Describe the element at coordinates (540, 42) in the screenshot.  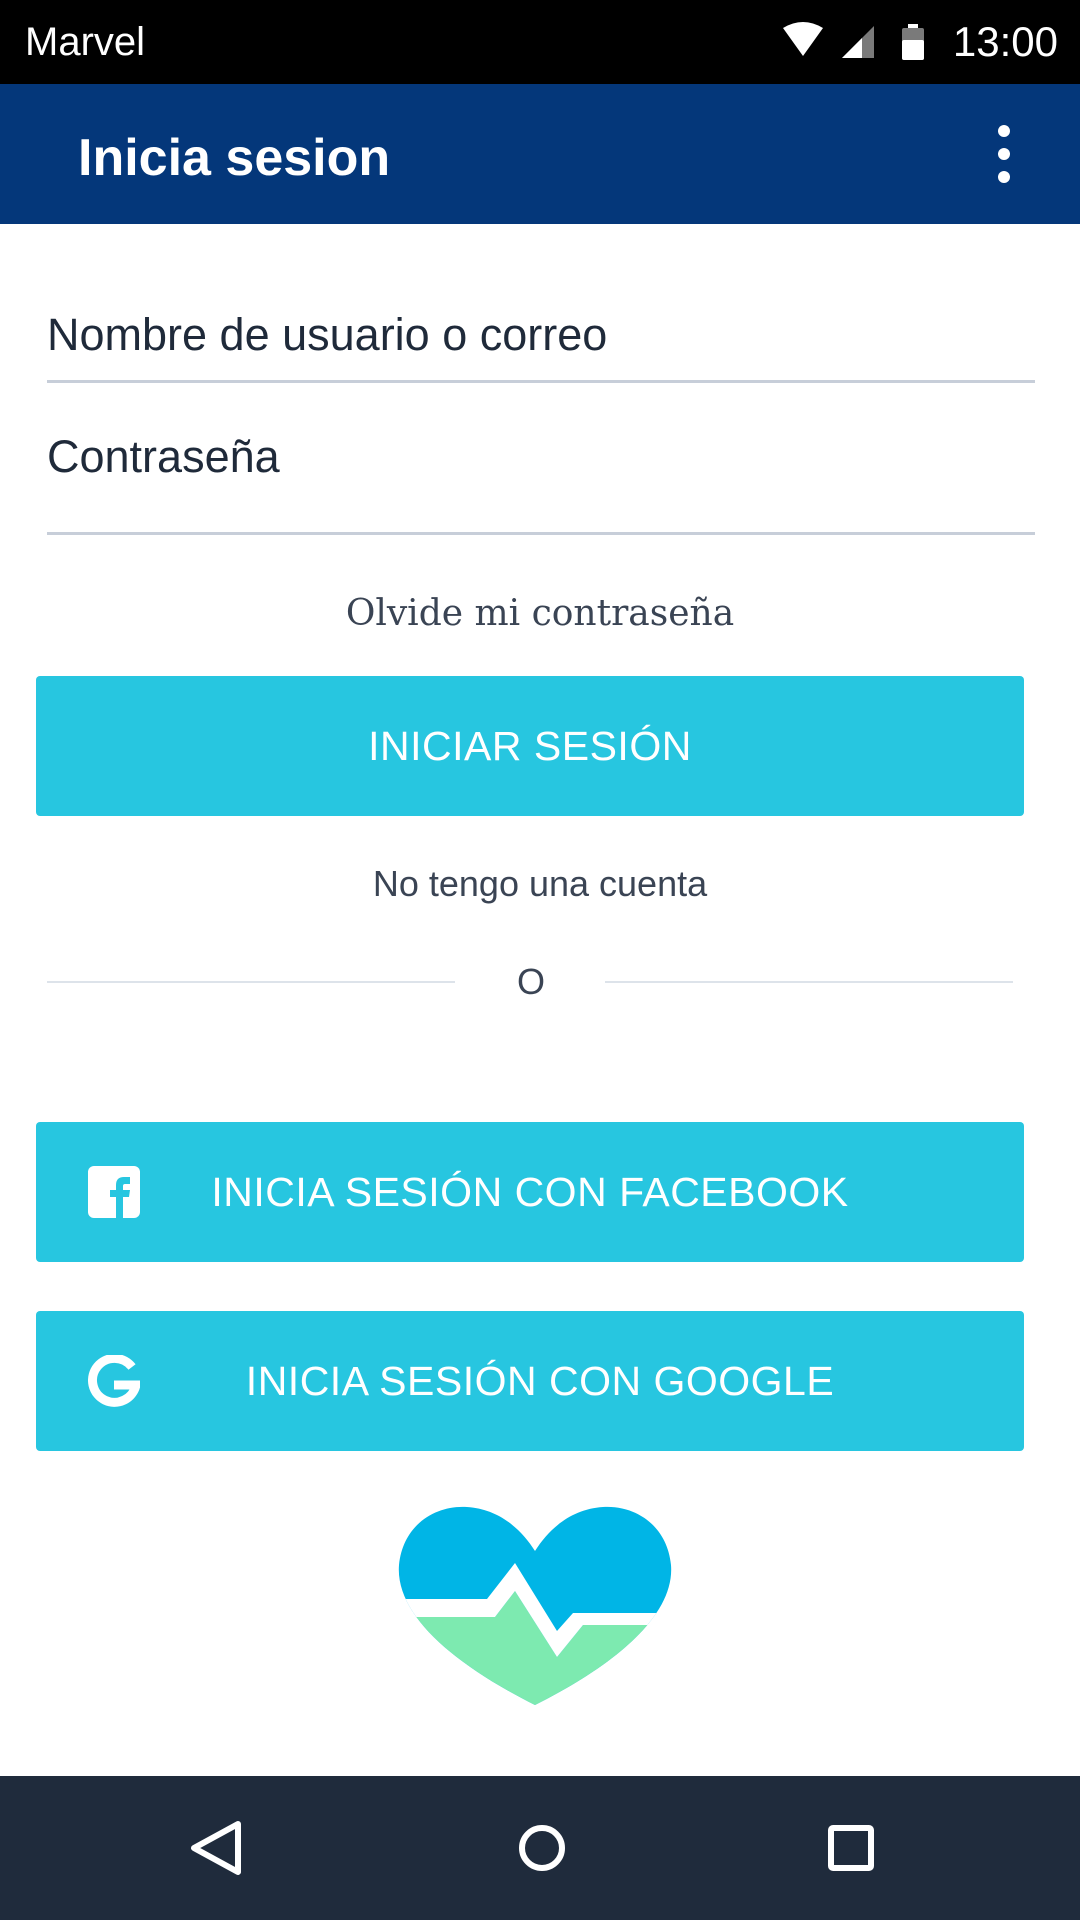
I see `status-bar: Marvel 13:00` at that location.